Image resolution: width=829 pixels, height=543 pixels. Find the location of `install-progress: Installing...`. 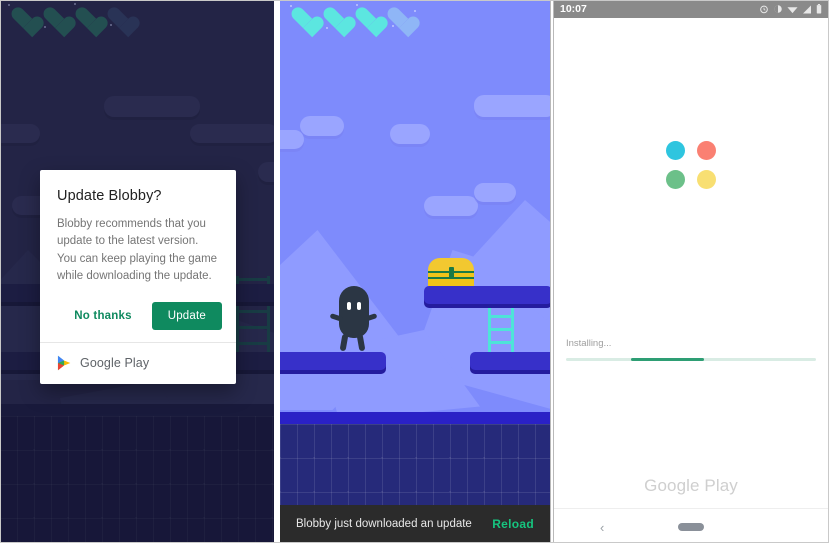

install-progress: Installing... is located at coordinates (691, 349).